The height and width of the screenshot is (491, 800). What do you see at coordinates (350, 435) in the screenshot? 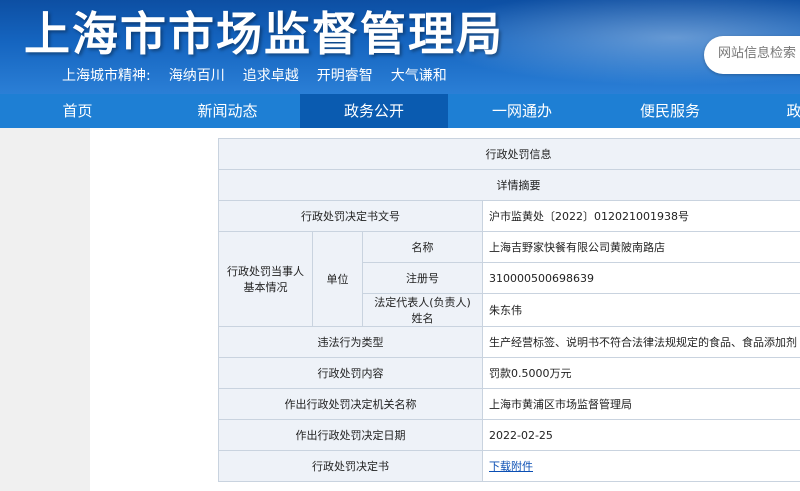
I see `decision-date-label: 作出行政处罚决定日期` at bounding box center [350, 435].